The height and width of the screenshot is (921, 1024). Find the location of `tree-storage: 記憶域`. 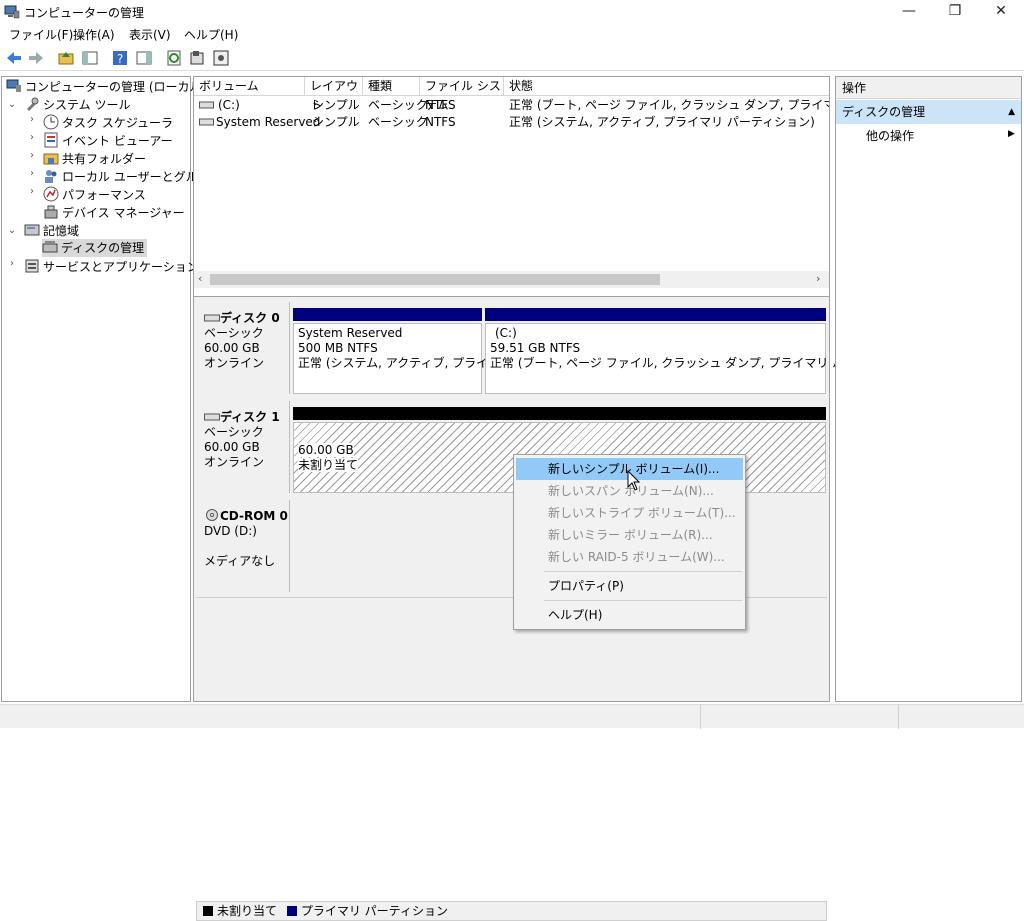

tree-storage: 記憶域 is located at coordinates (51, 231).